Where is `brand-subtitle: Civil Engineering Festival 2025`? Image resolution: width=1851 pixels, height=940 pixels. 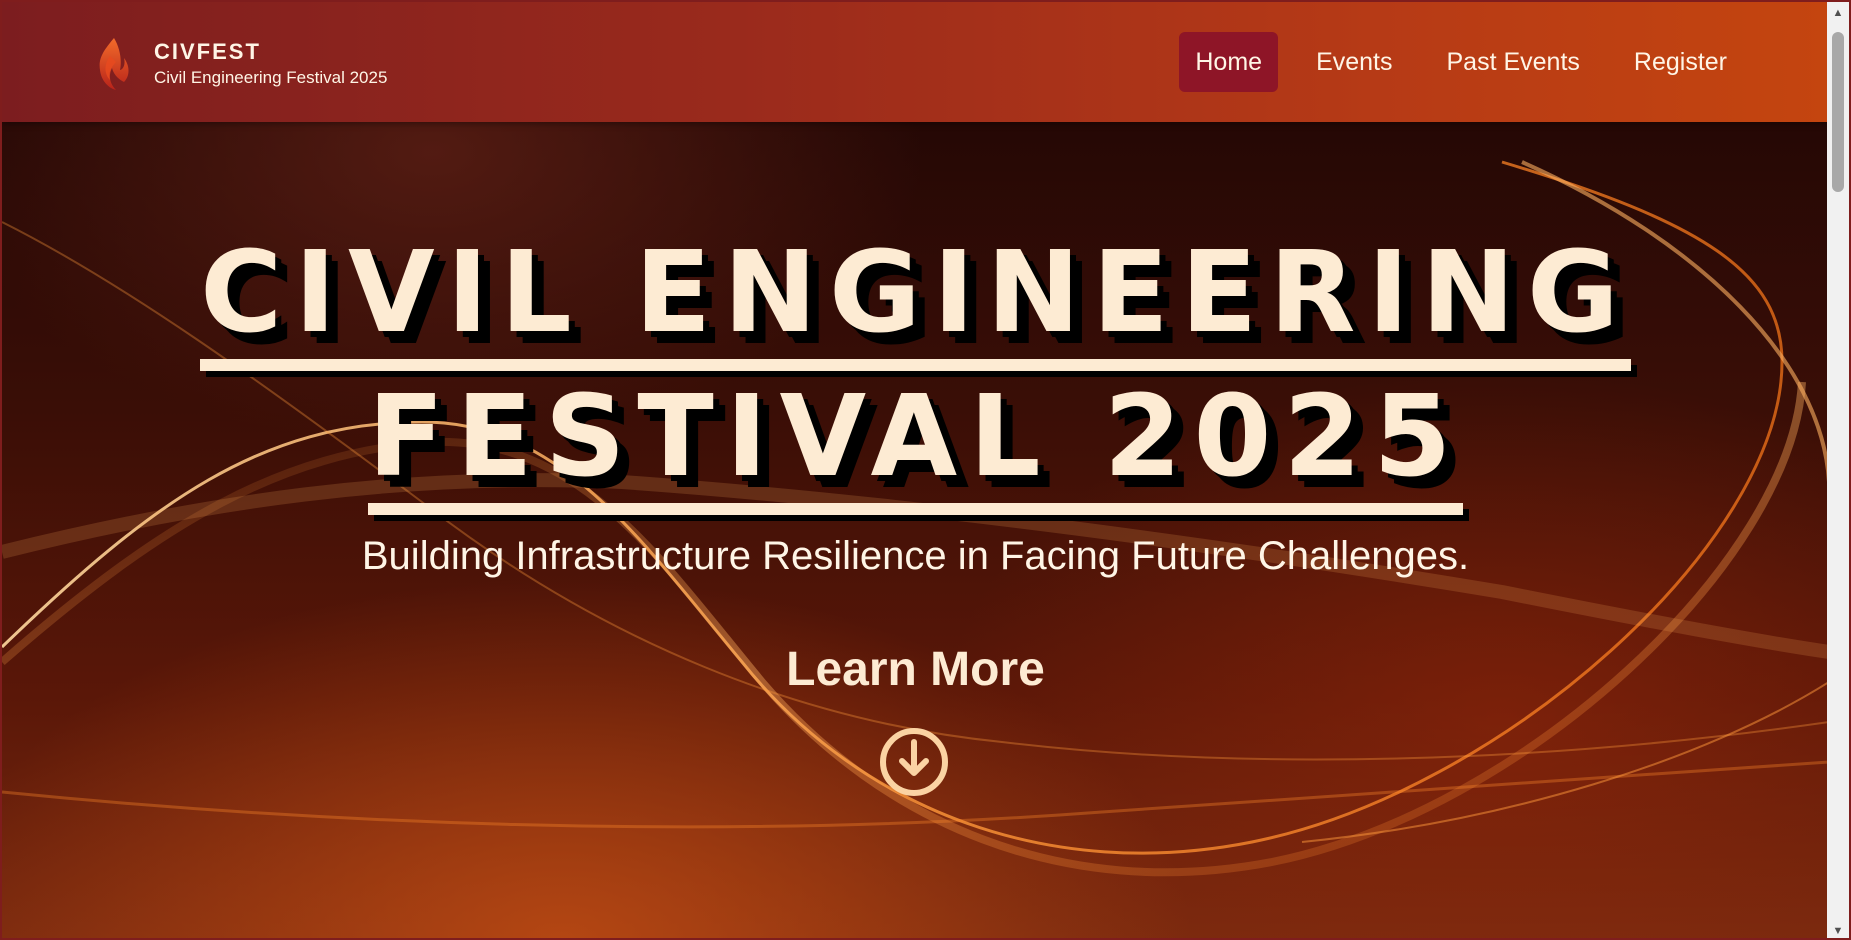
brand-subtitle: Civil Engineering Festival 2025 is located at coordinates (271, 77).